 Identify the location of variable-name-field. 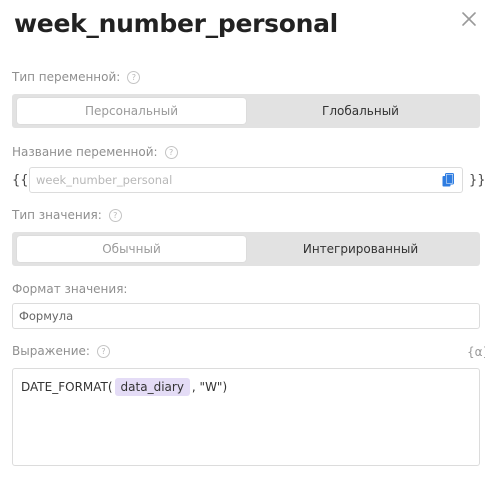
(246, 180).